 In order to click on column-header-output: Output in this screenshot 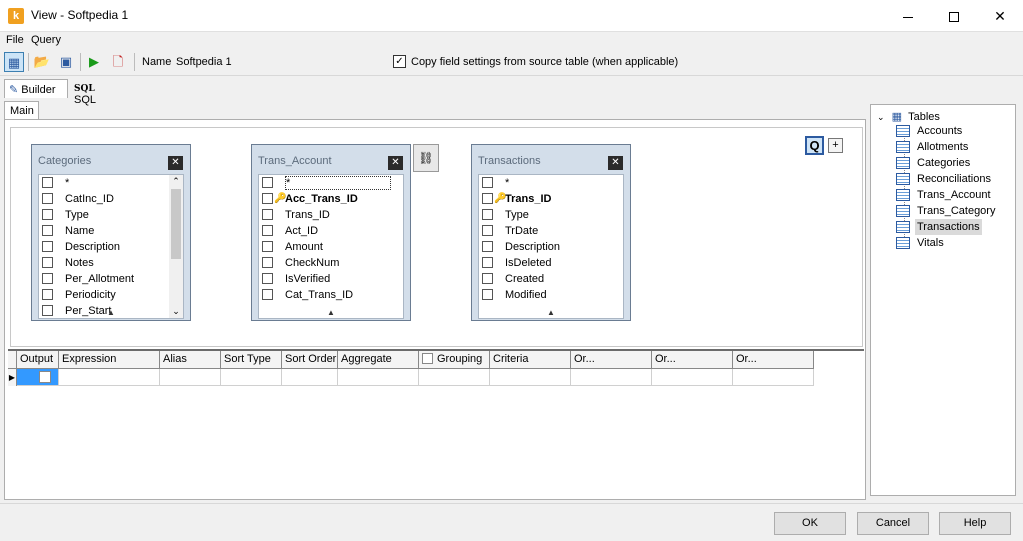, I will do `click(38, 360)`.